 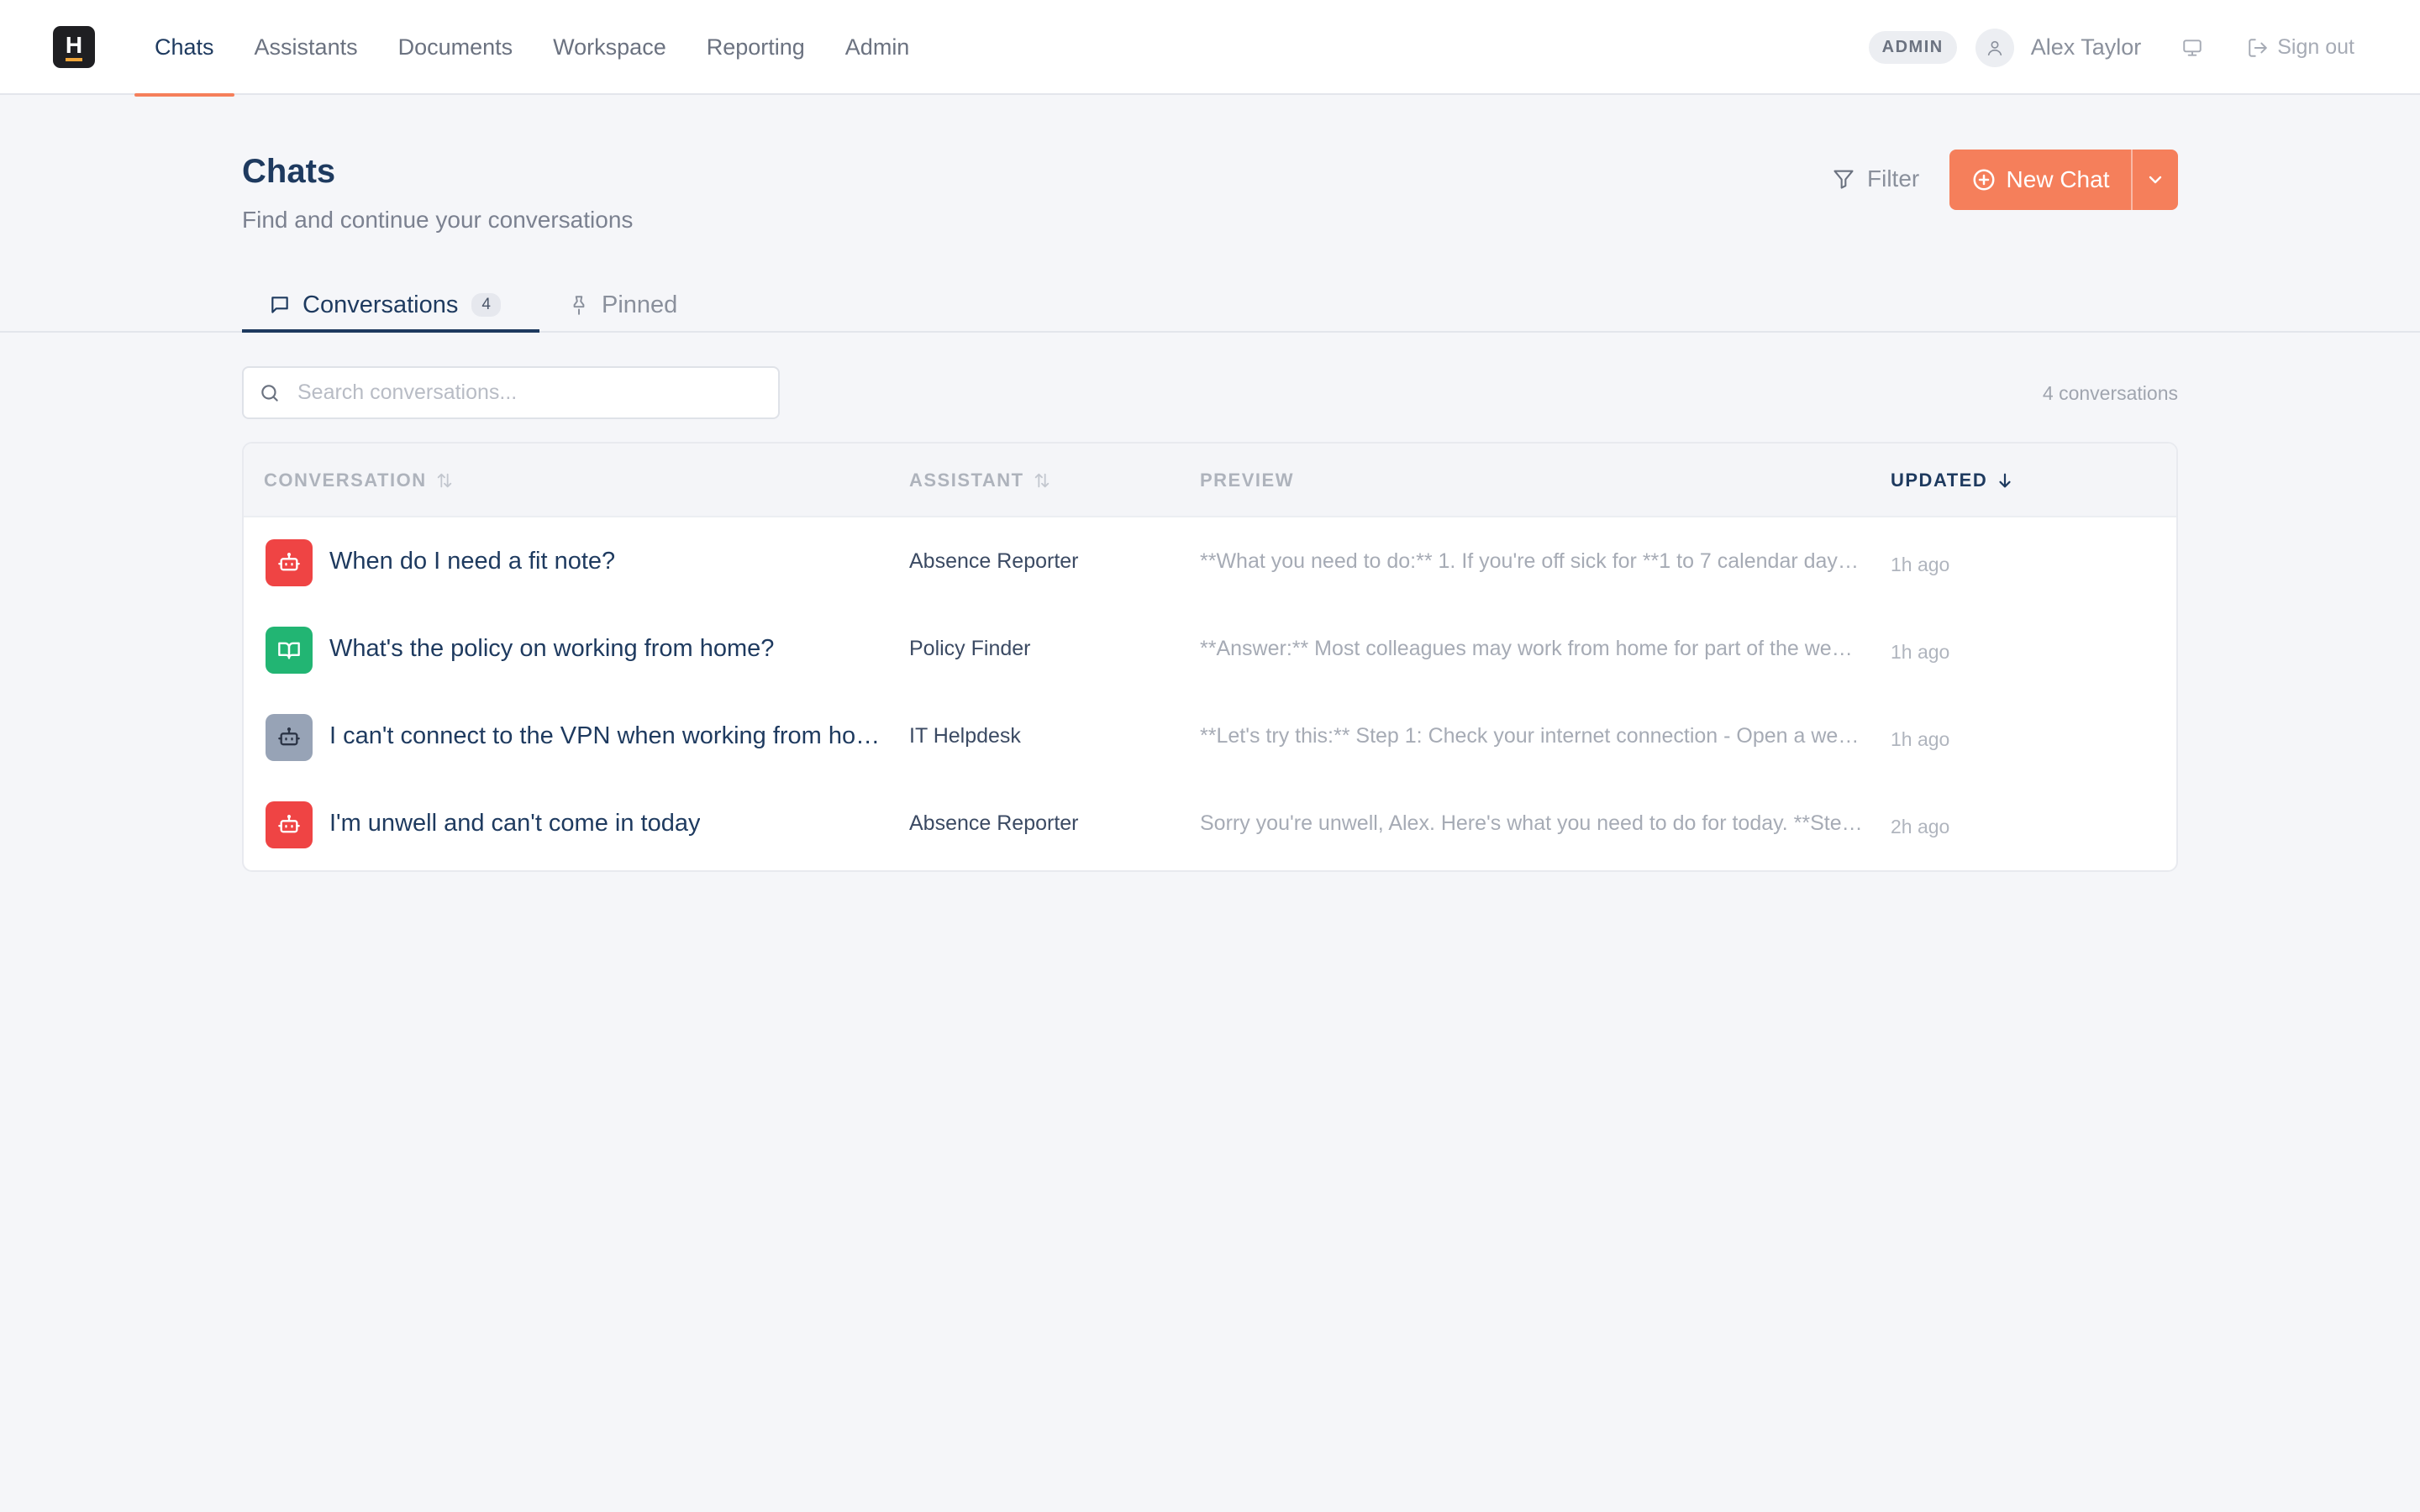 I want to click on column-header-assistant: ASSISTANT, so click(x=980, y=480).